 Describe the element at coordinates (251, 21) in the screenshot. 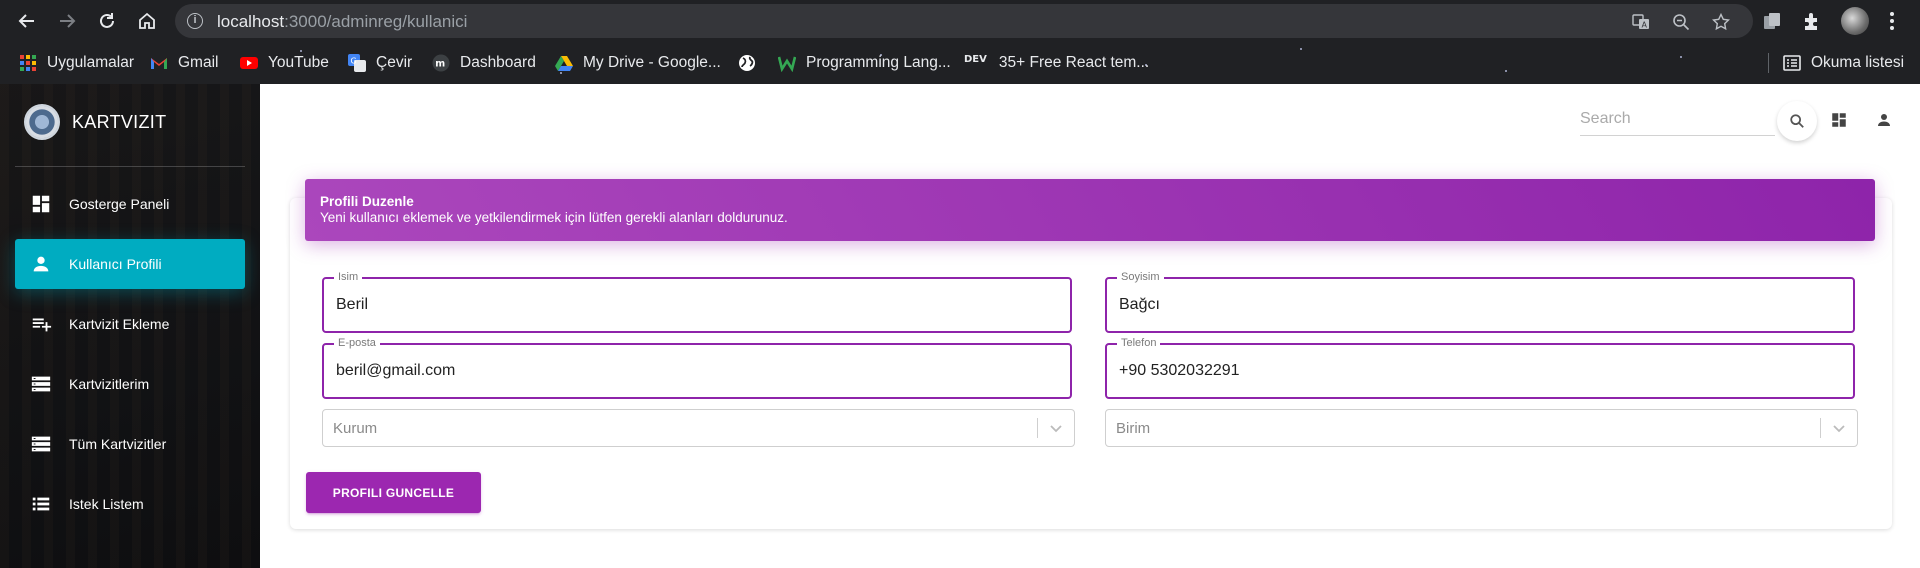

I see `url-host: localhost` at that location.